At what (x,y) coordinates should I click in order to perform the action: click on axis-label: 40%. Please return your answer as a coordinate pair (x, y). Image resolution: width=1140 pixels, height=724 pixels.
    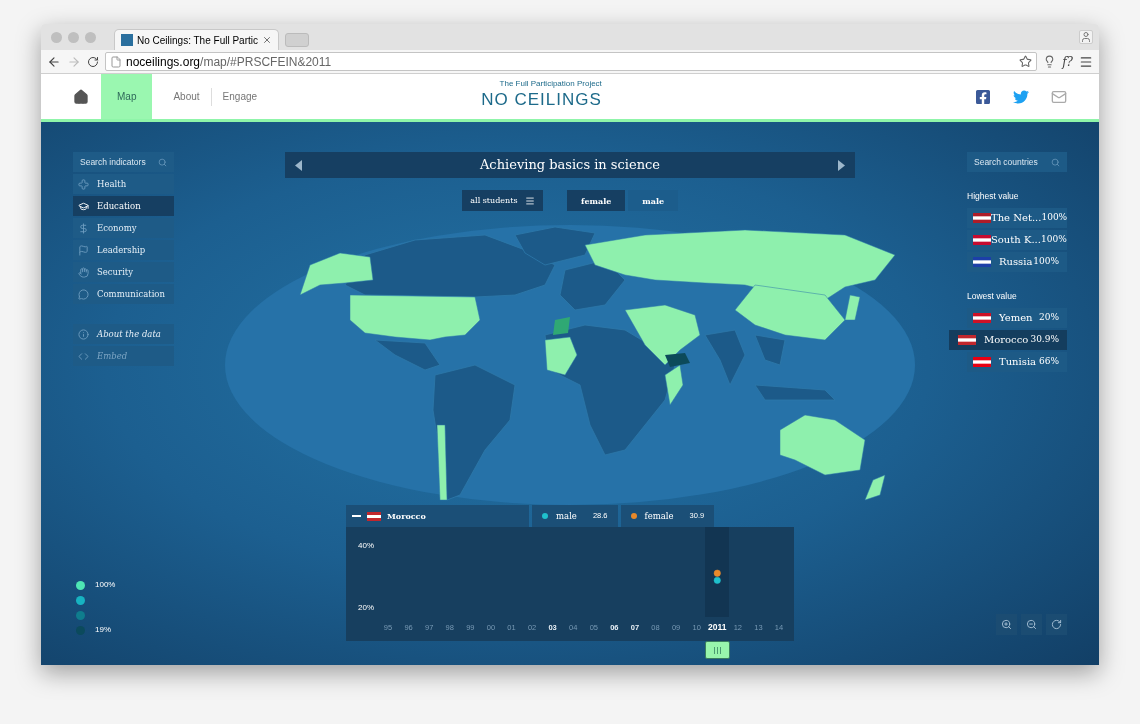
    Looking at the image, I should click on (366, 545).